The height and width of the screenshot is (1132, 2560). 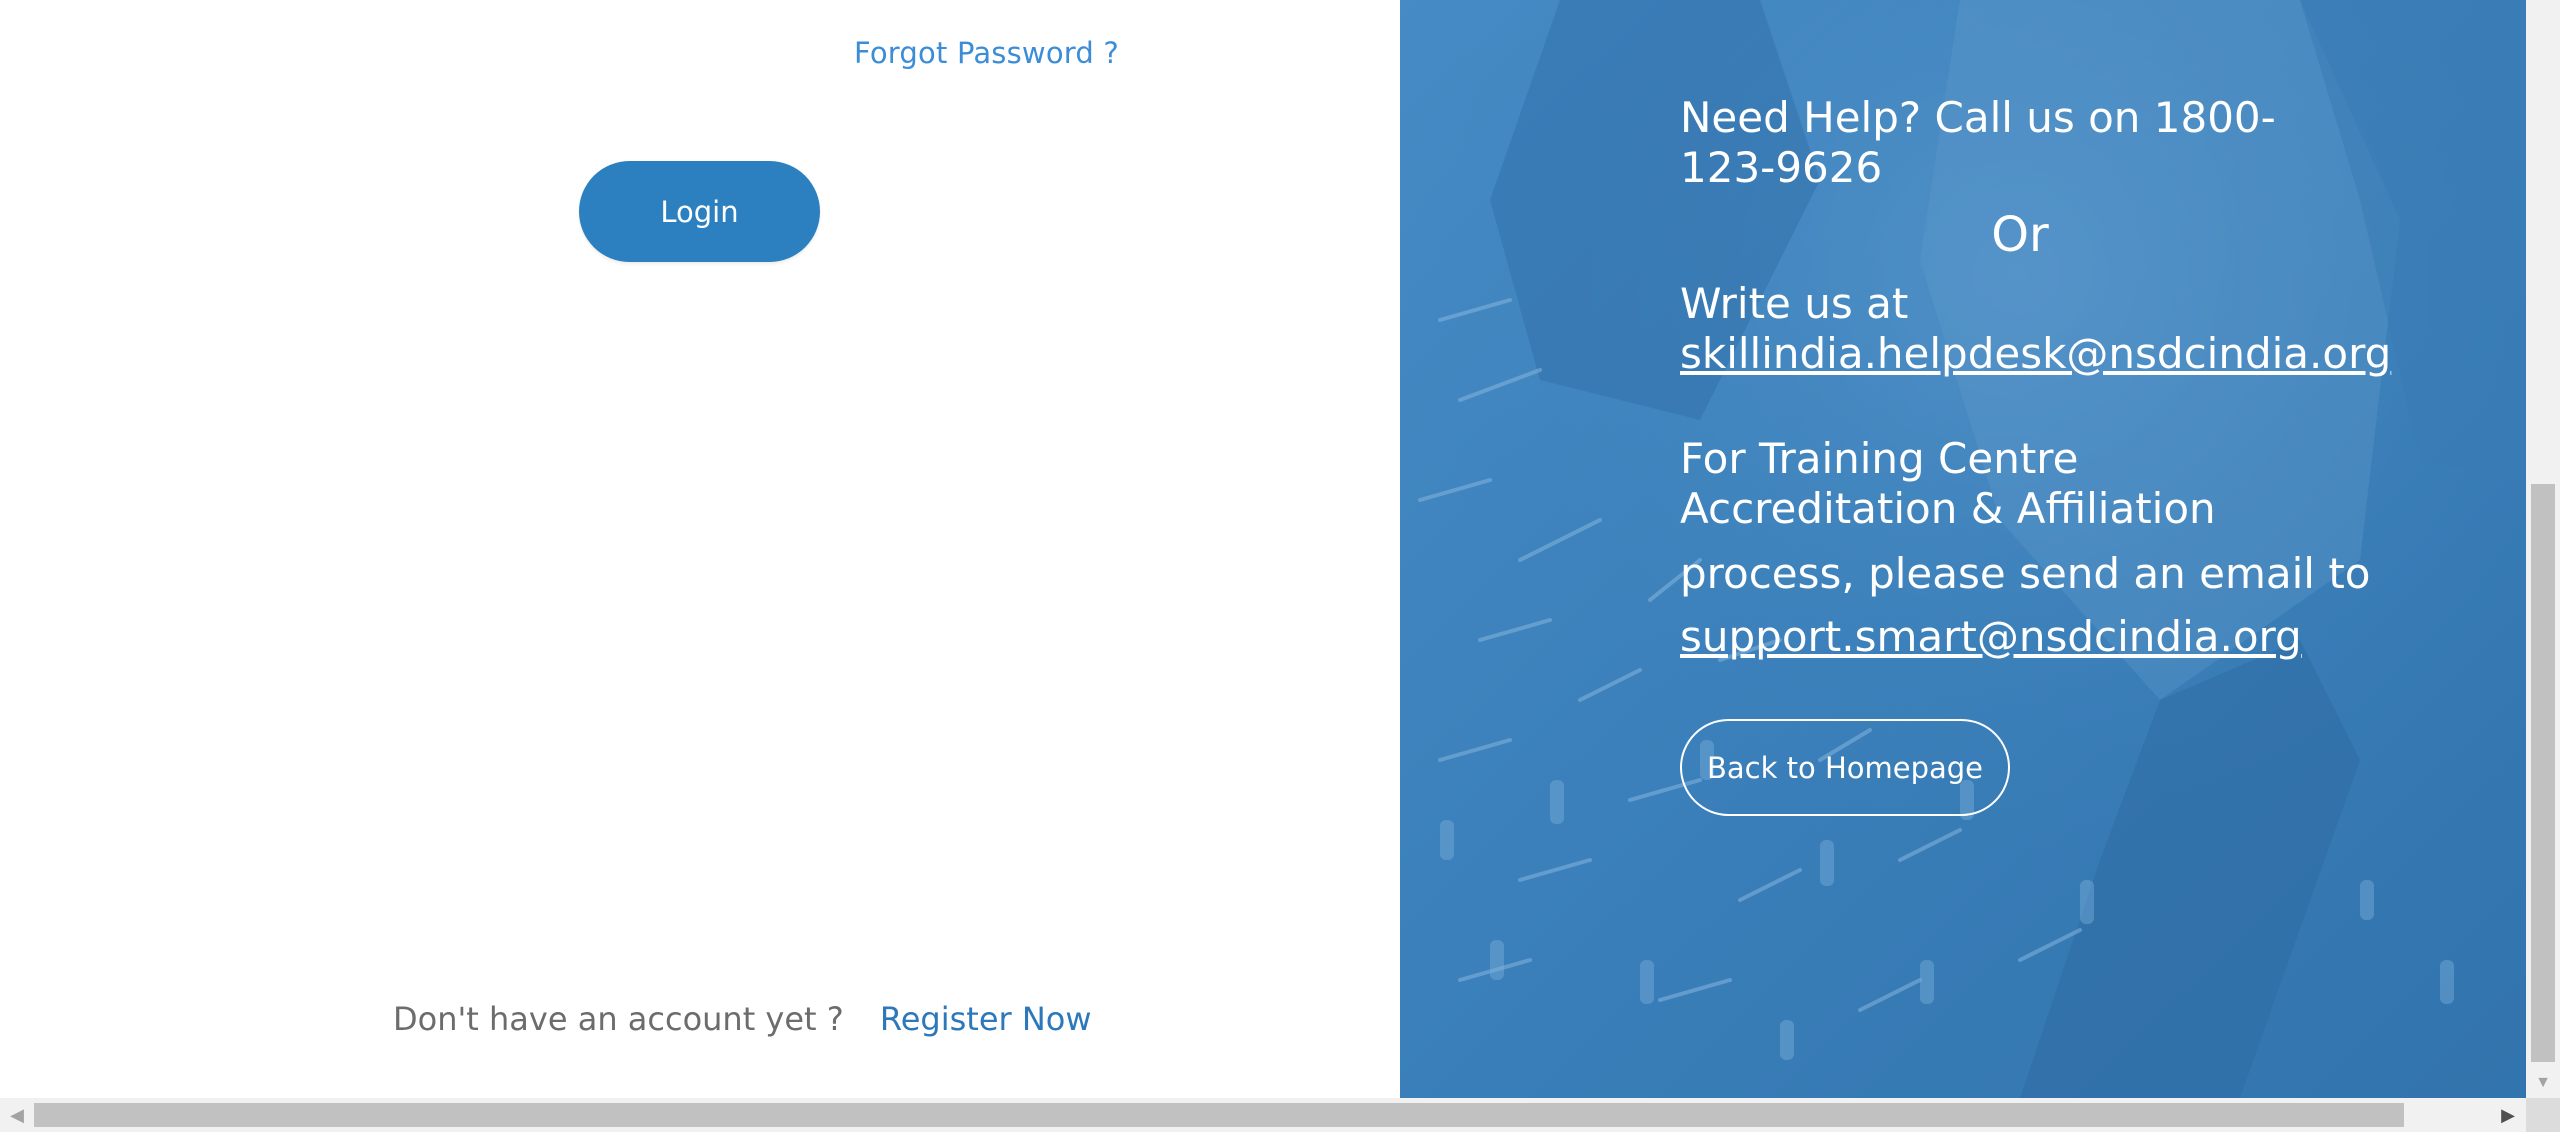 I want to click on vertical-scrollbar-thumb, so click(x=2543, y=773).